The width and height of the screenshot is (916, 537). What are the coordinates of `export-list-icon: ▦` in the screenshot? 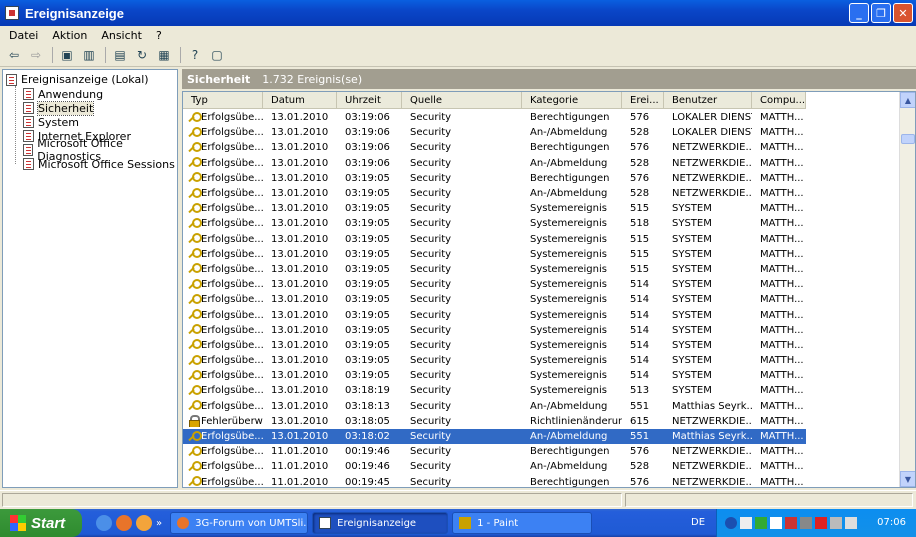 It's located at (164, 55).